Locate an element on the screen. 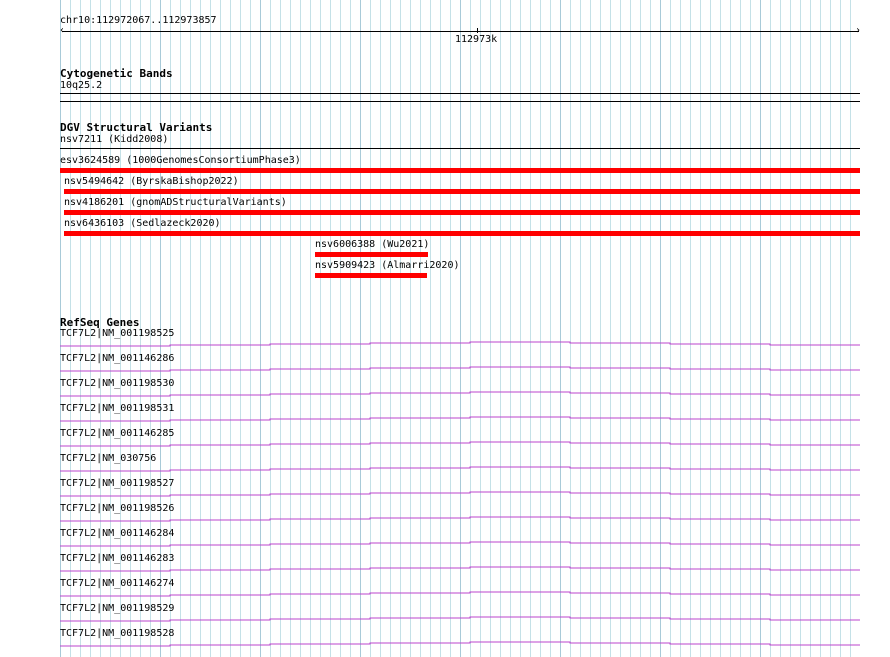  variant-label: nsv7211 (Kidd2008) is located at coordinates (114, 140).